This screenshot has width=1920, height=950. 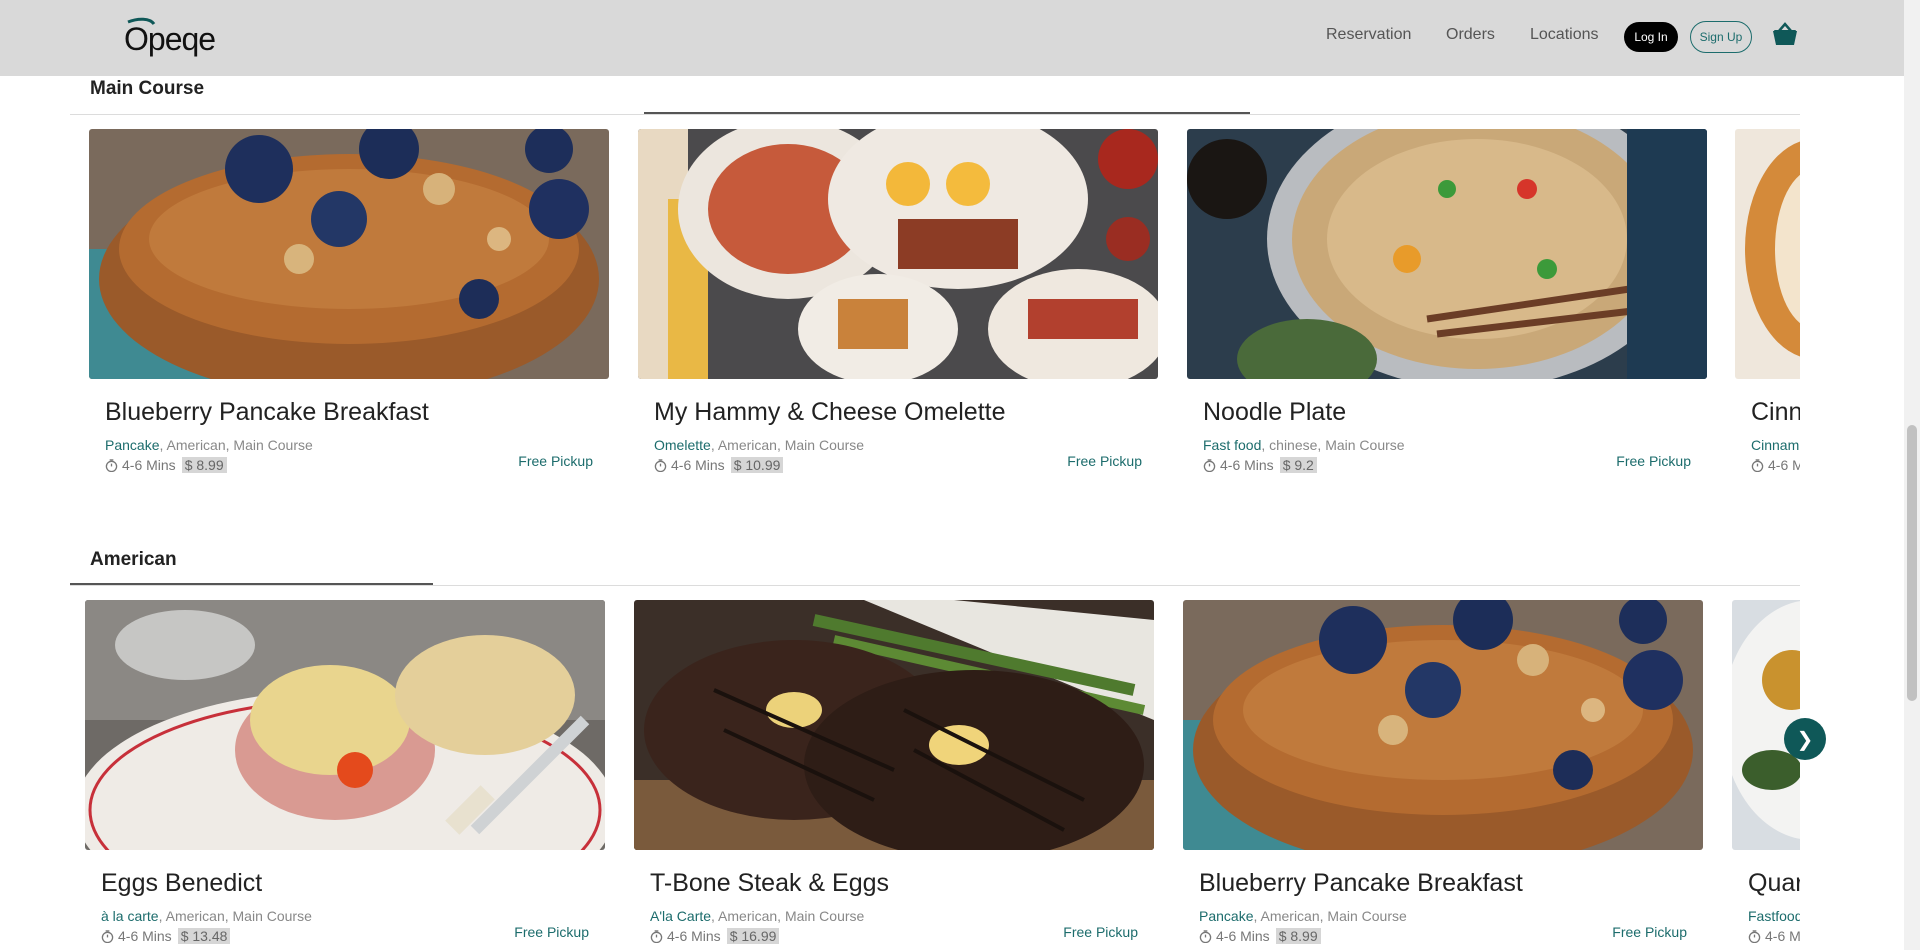 What do you see at coordinates (1774, 883) in the screenshot?
I see `card-title: Quar` at bounding box center [1774, 883].